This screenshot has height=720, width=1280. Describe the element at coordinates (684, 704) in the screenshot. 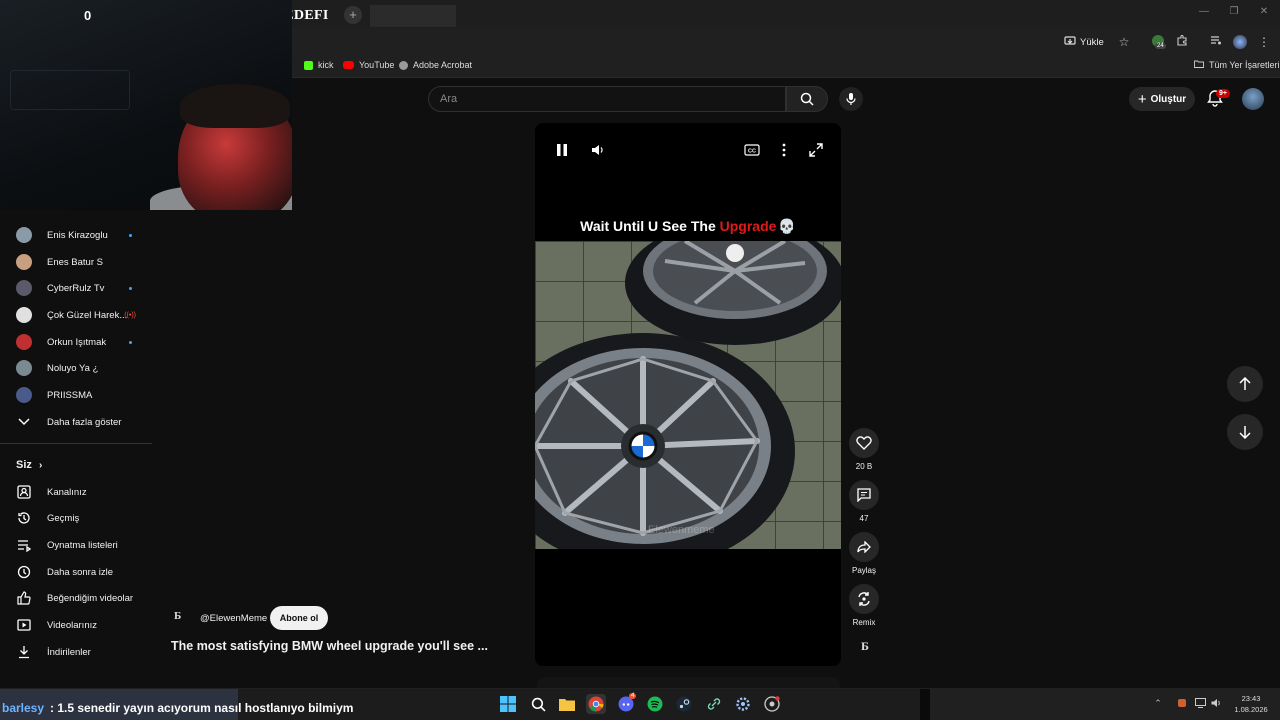

I see `steam-icon` at that location.